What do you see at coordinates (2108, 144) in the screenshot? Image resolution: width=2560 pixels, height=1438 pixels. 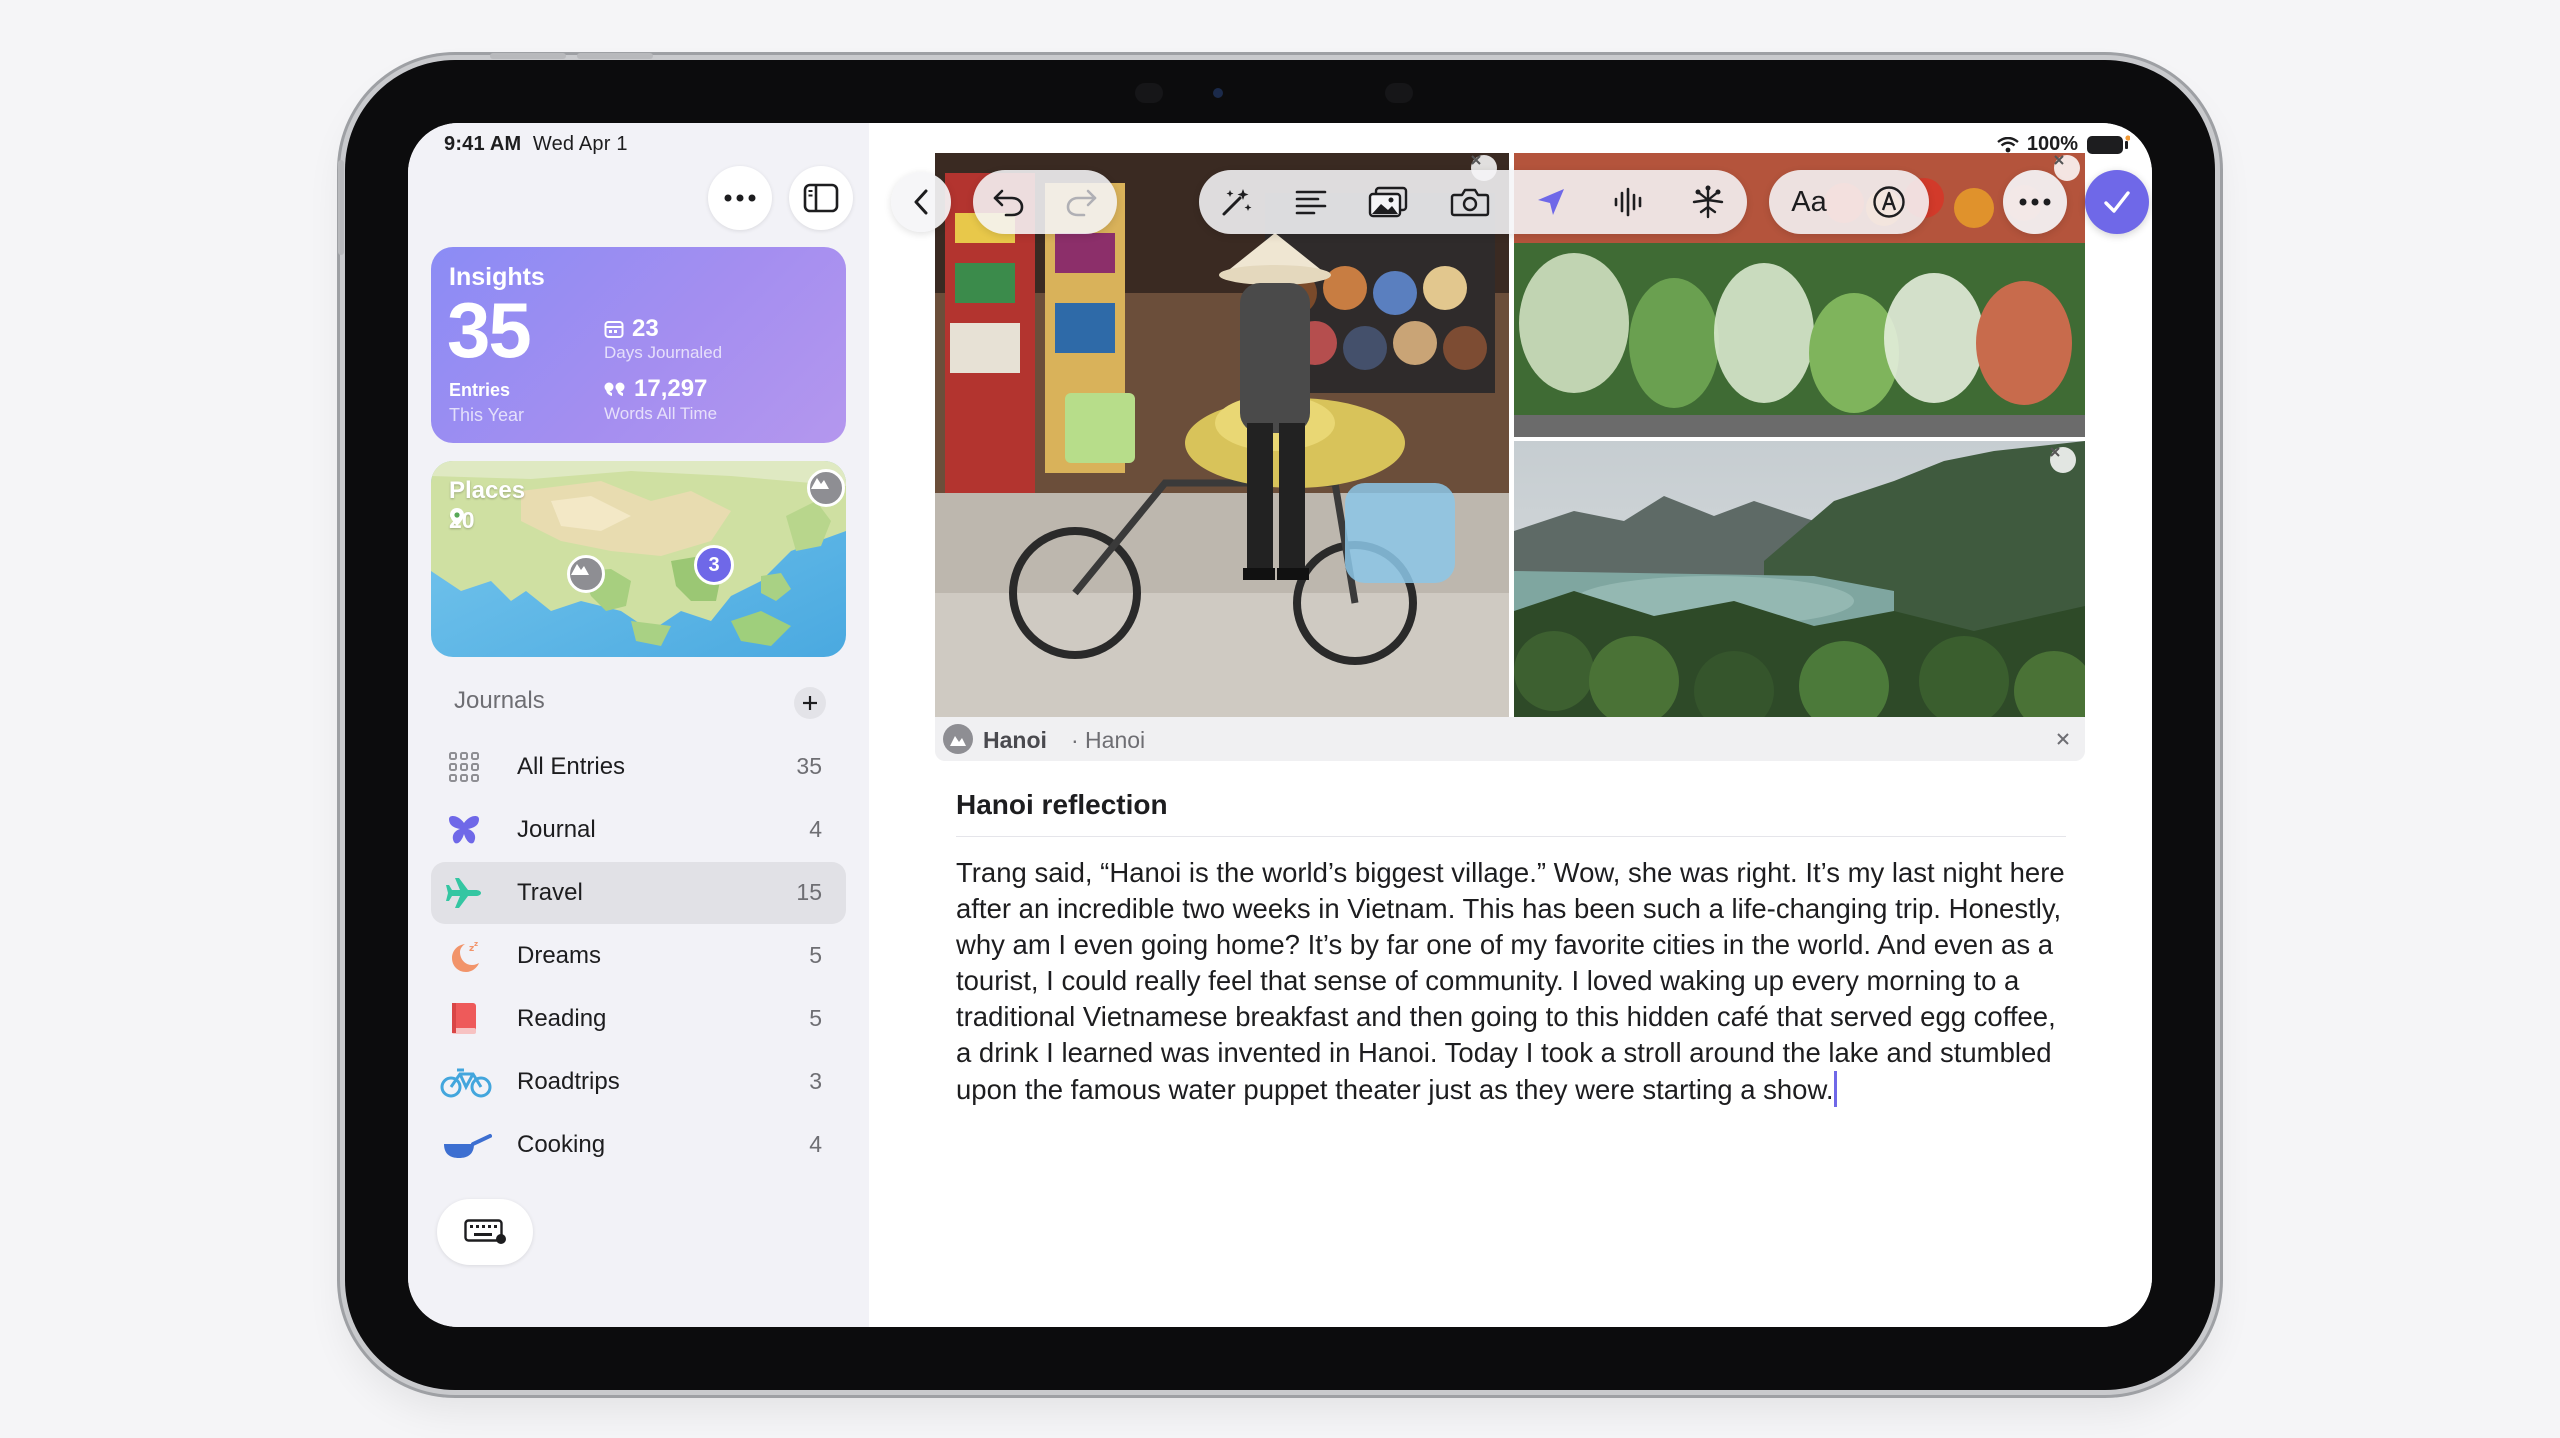 I see `battery-icon` at bounding box center [2108, 144].